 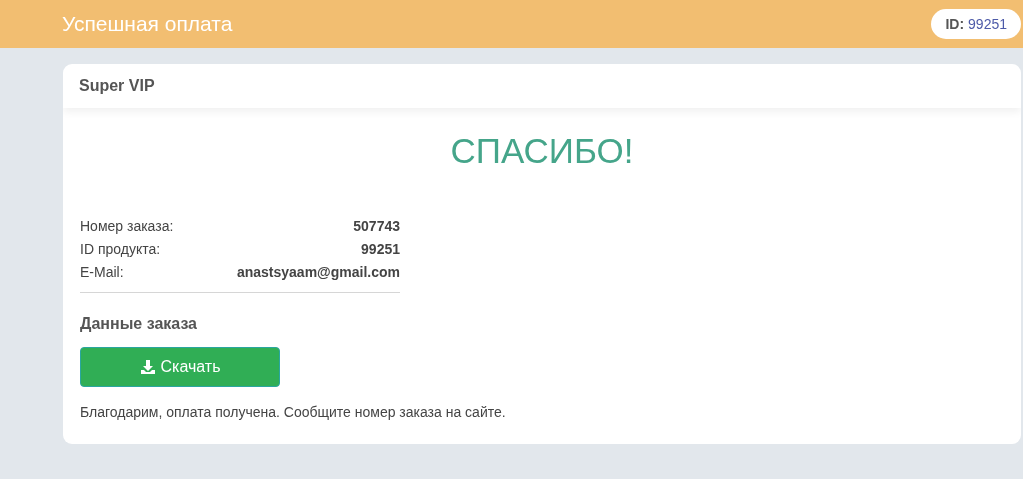 I want to click on section-title: Данные заказа, so click(x=139, y=324).